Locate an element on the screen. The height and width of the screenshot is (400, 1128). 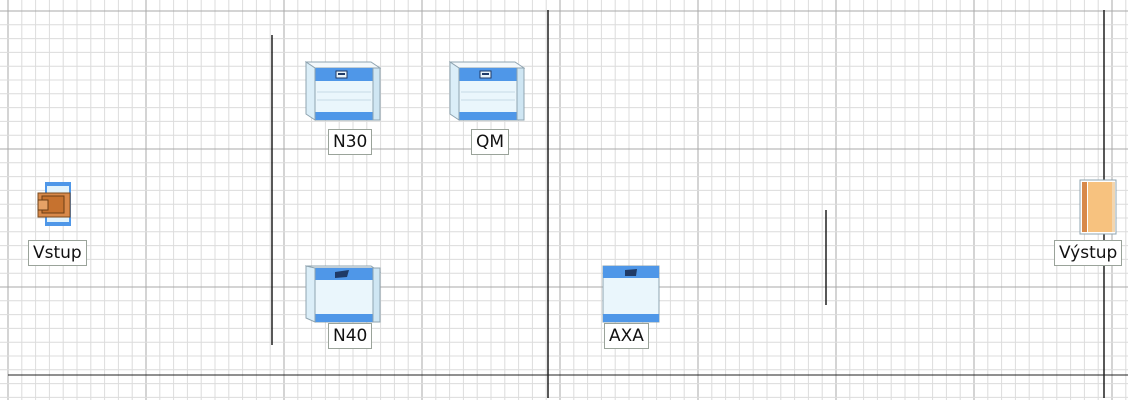
machine-n30-icon is located at coordinates (343, 91).